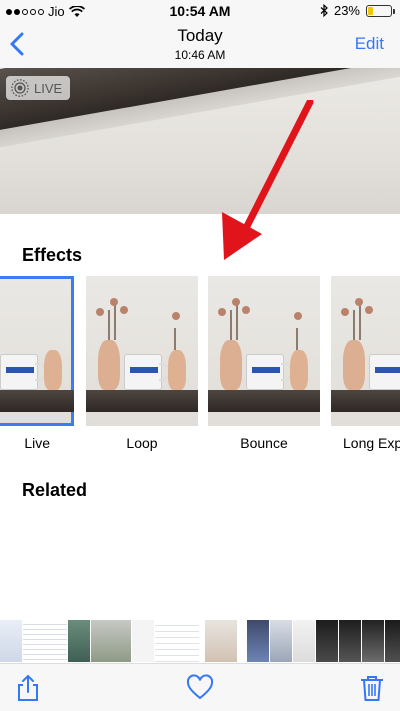 The height and width of the screenshot is (711, 400). I want to click on effect-loop: Loop, so click(142, 363).